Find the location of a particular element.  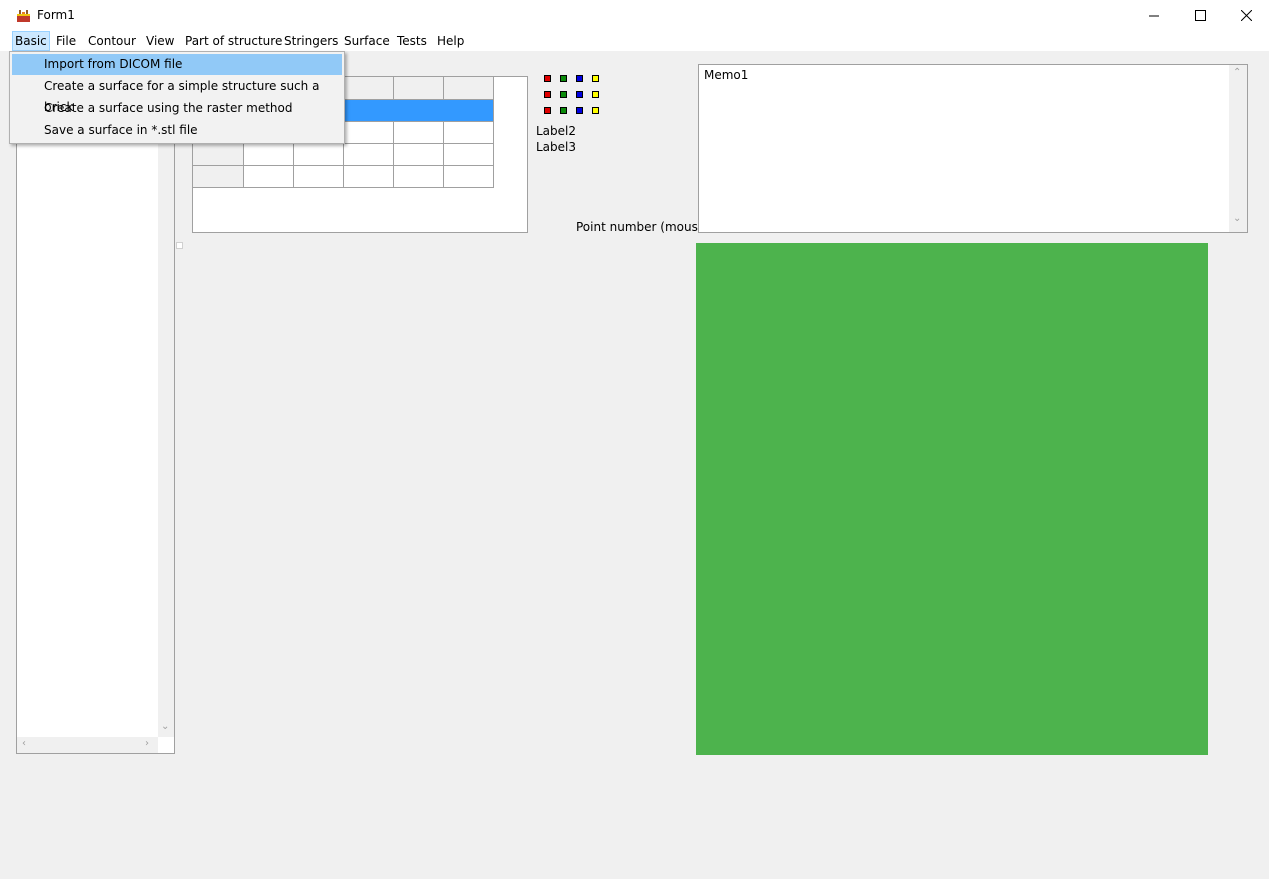

left-horizontal-scrollbar: ‹ › is located at coordinates (87, 745).